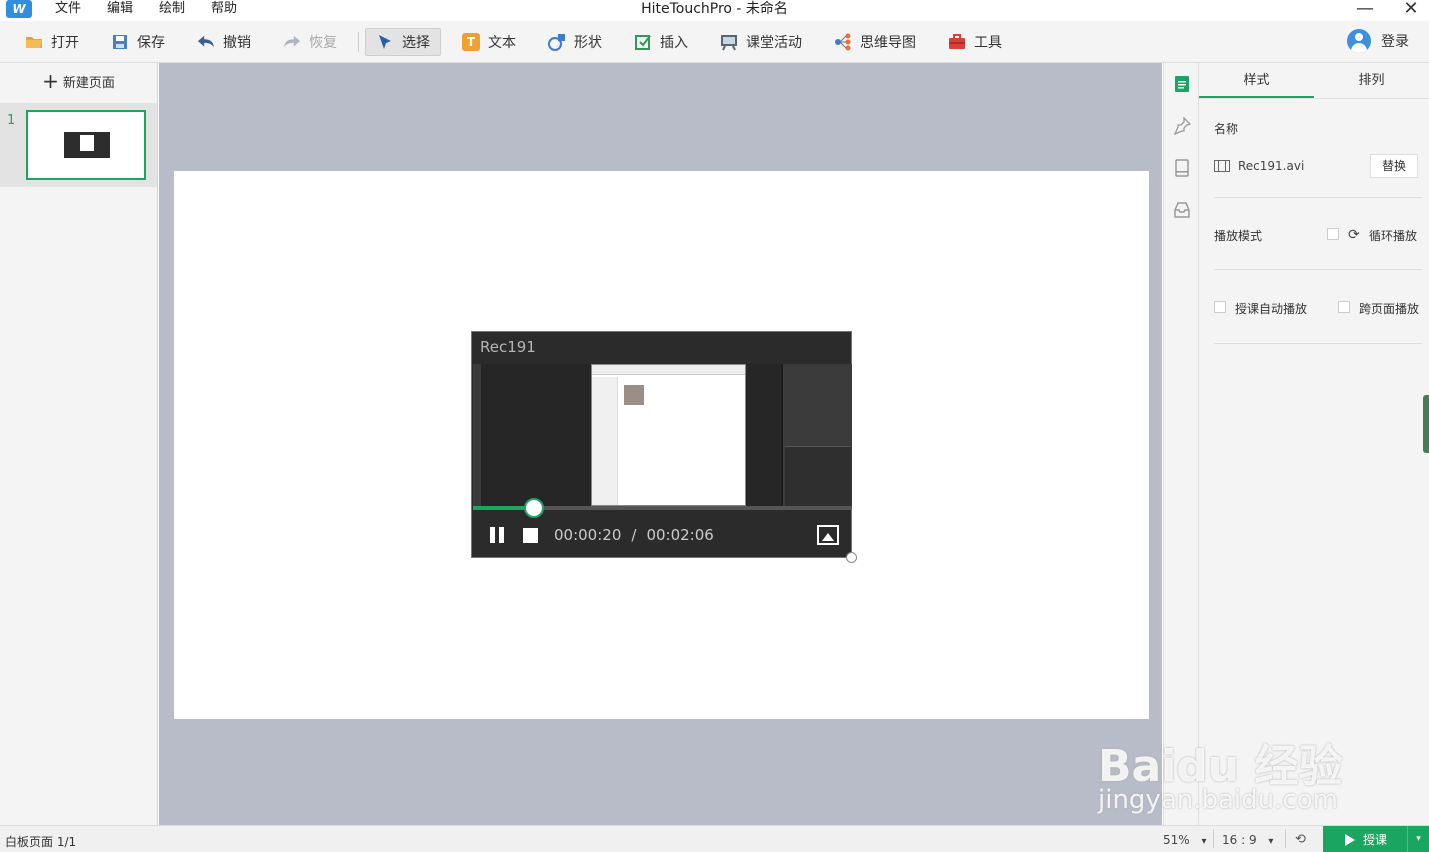  I want to click on mindmap-label: 思维导图, so click(888, 42).